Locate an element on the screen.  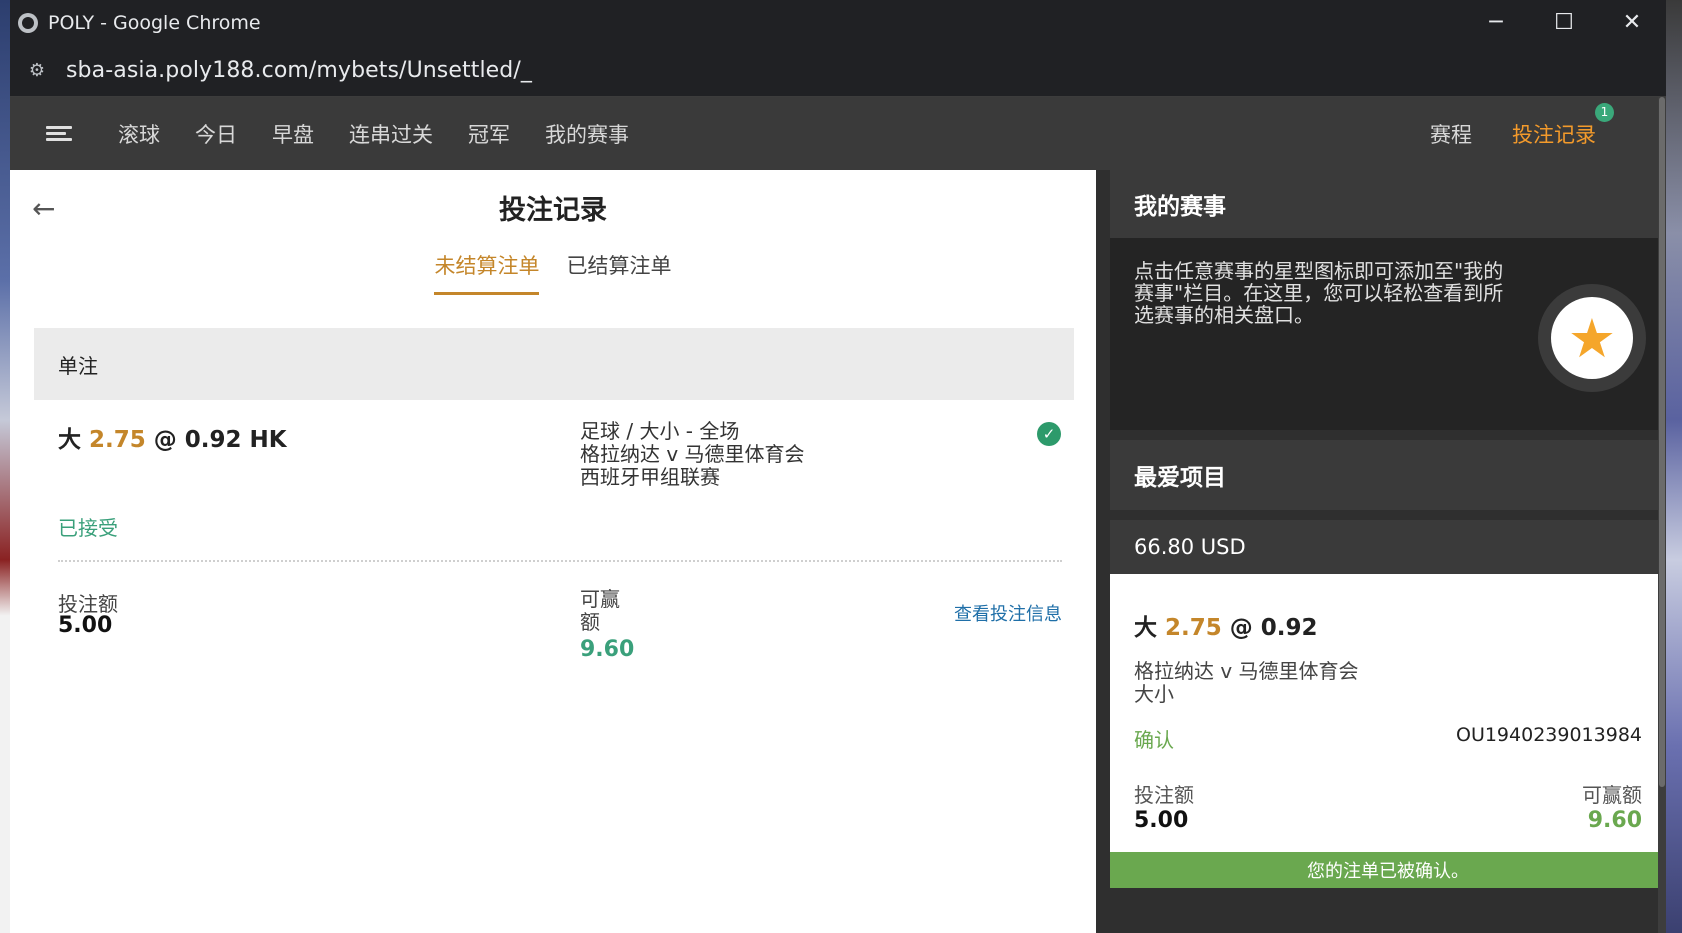
bet-odds: 0.92 HK is located at coordinates (235, 440).